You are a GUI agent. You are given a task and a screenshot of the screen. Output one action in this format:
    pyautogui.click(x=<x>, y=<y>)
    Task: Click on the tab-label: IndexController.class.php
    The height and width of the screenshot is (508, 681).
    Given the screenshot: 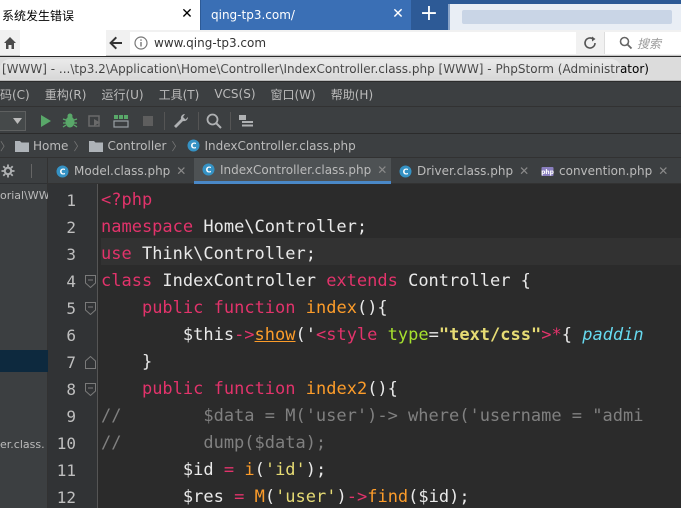 What is the action you would take?
    pyautogui.click(x=296, y=169)
    